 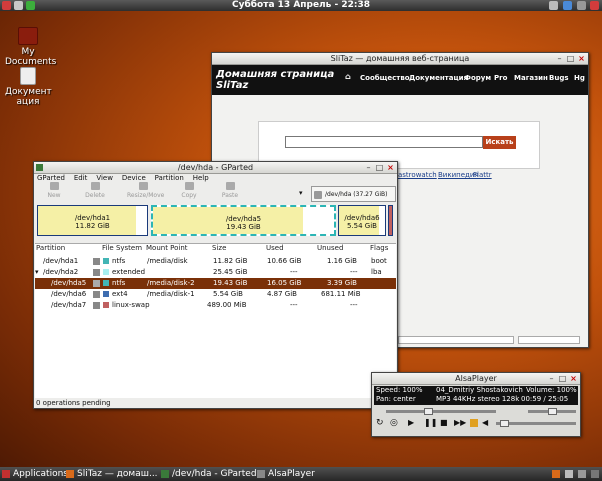 I want to click on search-input, so click(x=384, y=142).